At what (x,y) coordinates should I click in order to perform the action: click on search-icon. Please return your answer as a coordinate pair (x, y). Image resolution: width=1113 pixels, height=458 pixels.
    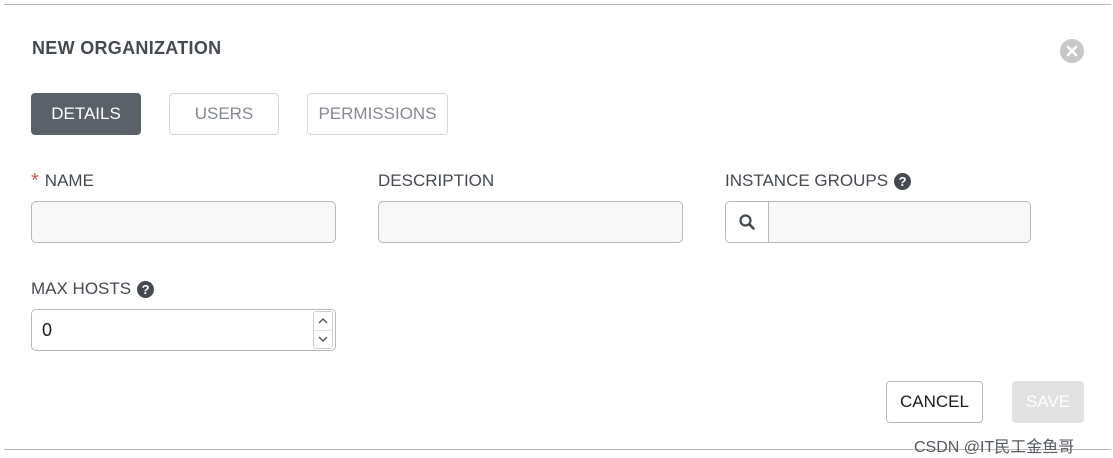
    Looking at the image, I should click on (747, 222).